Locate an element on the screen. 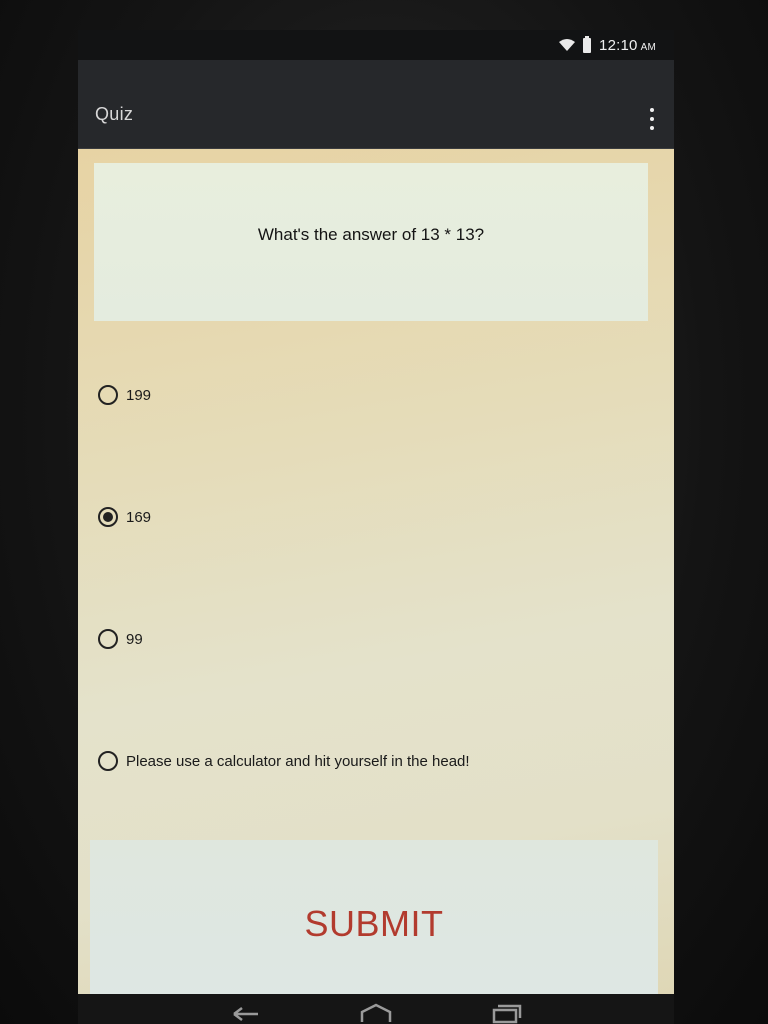  clock-ampm: AM is located at coordinates (648, 47).